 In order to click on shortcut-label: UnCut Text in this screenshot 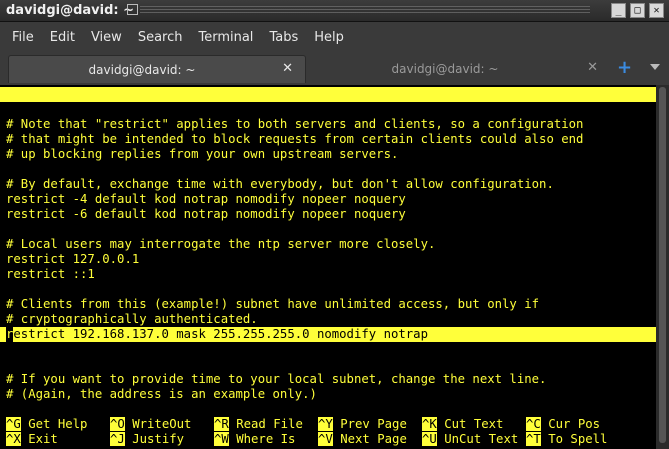, I will do `click(481, 439)`.